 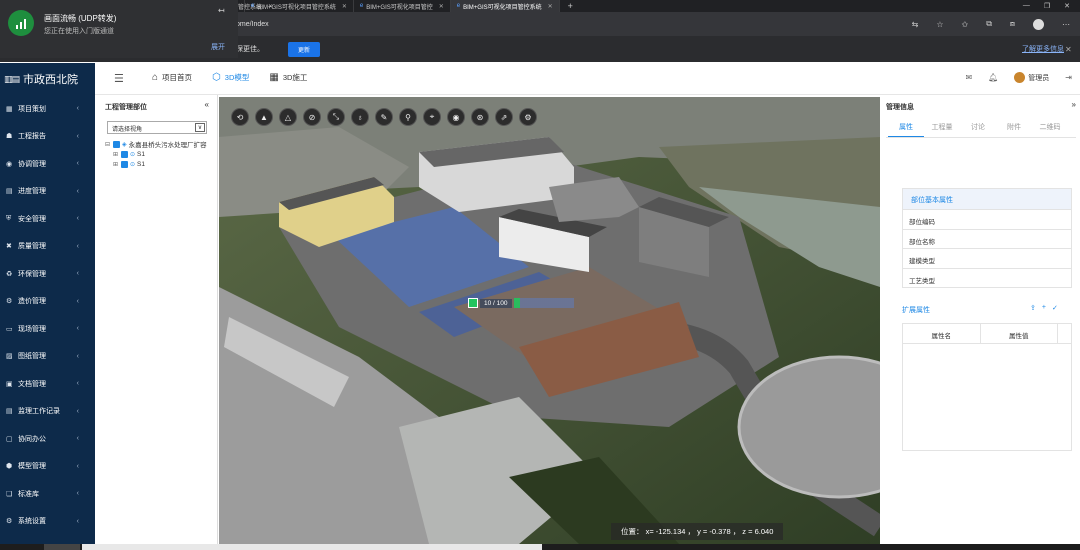 I want to click on collapse-node-icon: ⊟, so click(x=108, y=144).